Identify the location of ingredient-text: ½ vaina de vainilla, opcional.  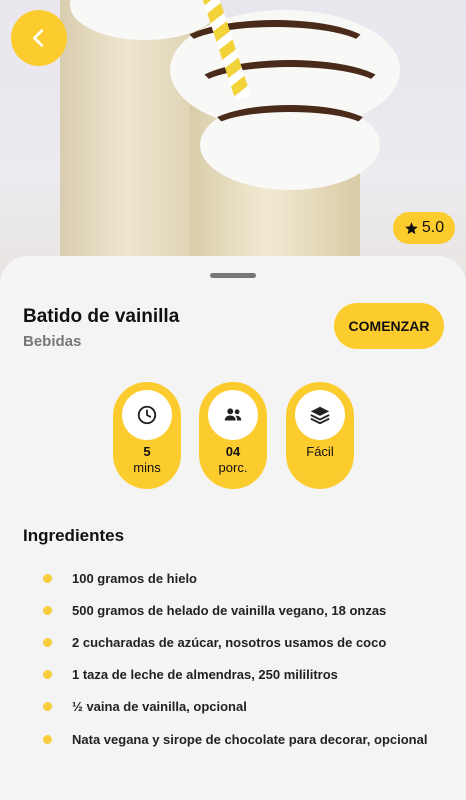
(159, 707).